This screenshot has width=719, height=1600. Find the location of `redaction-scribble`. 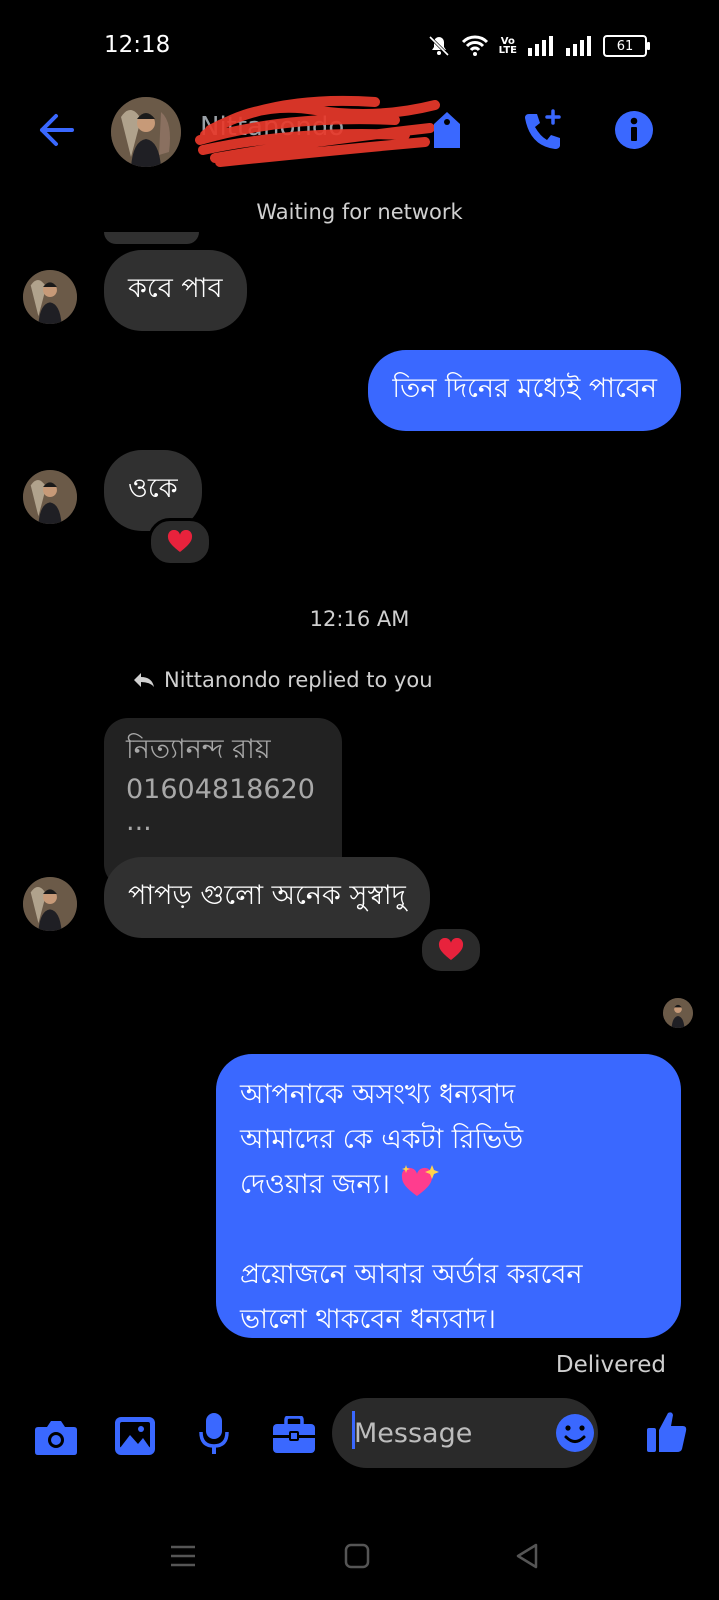

redaction-scribble is located at coordinates (317, 131).